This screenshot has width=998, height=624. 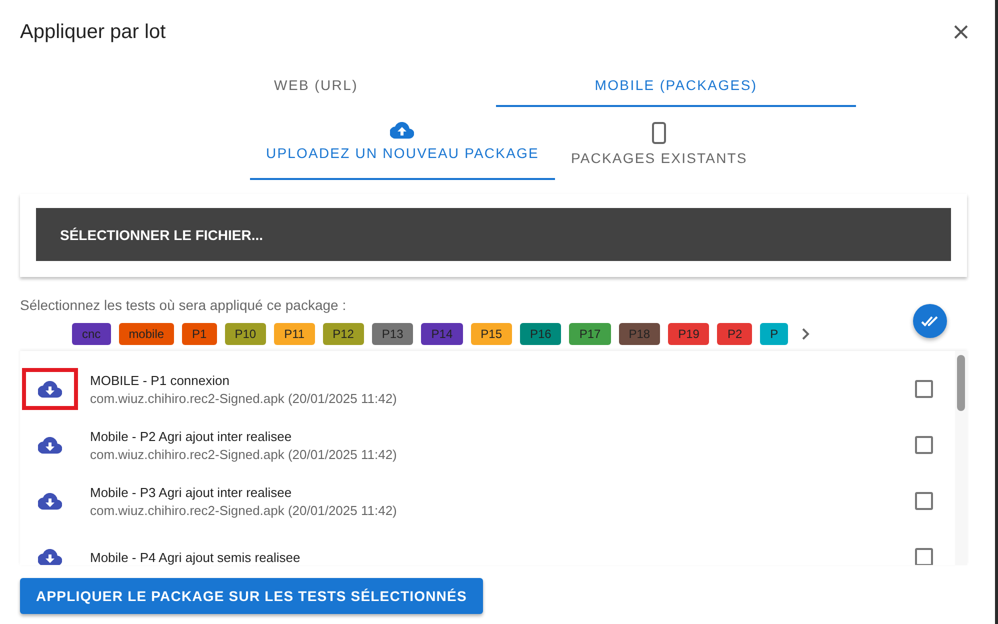 What do you see at coordinates (689, 334) in the screenshot?
I see `tag-chip: P19` at bounding box center [689, 334].